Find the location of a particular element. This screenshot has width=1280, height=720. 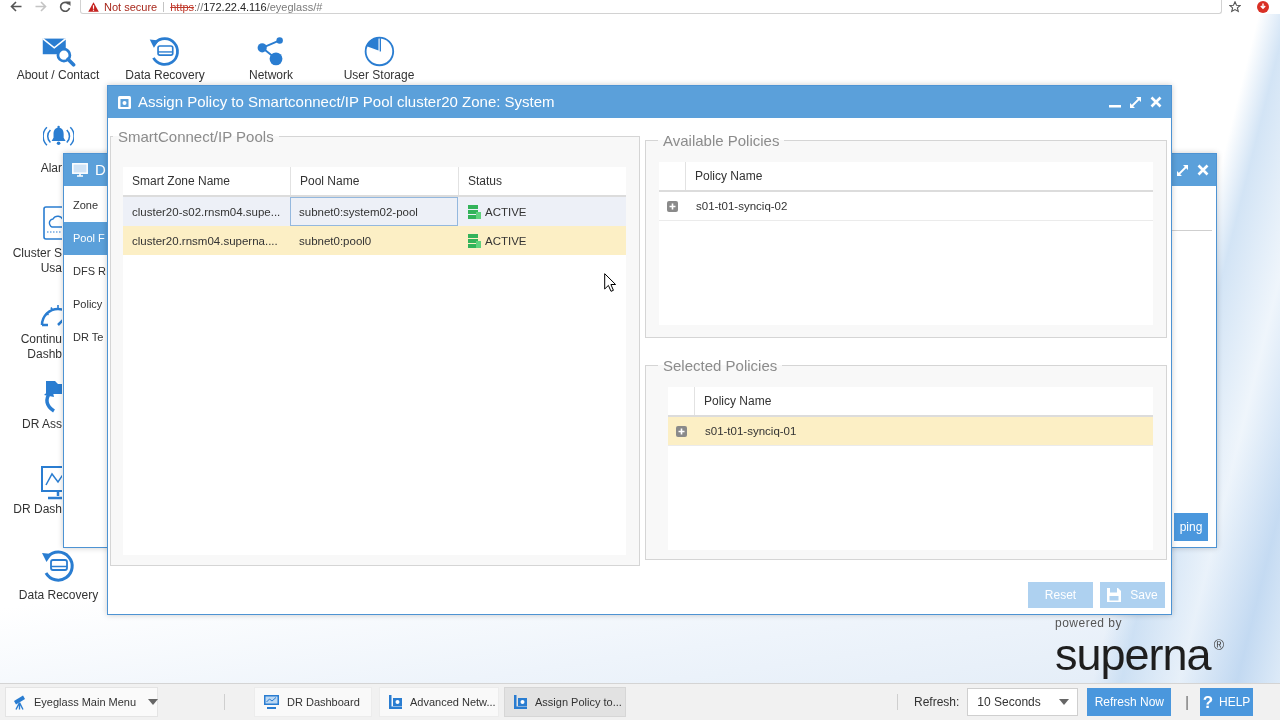

launcher-label: Continu Dashb is located at coordinates (41, 347).